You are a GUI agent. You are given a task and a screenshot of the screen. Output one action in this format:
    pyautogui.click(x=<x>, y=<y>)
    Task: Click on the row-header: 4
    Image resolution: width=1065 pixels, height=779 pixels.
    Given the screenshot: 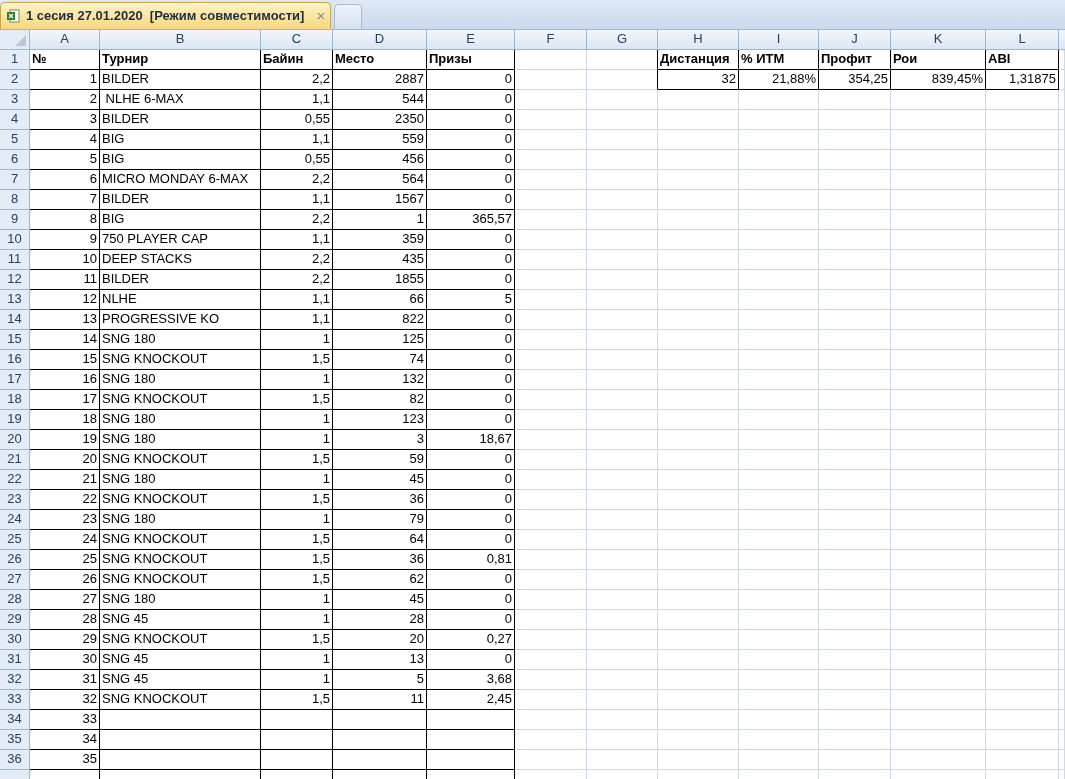 What is the action you would take?
    pyautogui.click(x=15, y=119)
    